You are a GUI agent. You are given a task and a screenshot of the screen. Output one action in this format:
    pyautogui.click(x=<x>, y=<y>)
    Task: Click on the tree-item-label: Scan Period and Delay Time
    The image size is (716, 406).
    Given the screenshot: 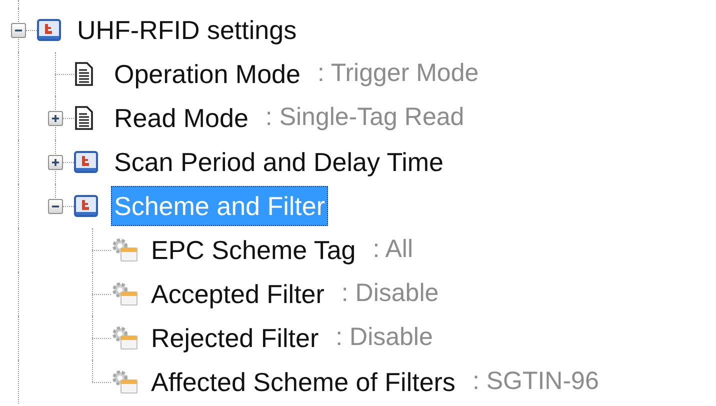 What is the action you would take?
    pyautogui.click(x=279, y=162)
    